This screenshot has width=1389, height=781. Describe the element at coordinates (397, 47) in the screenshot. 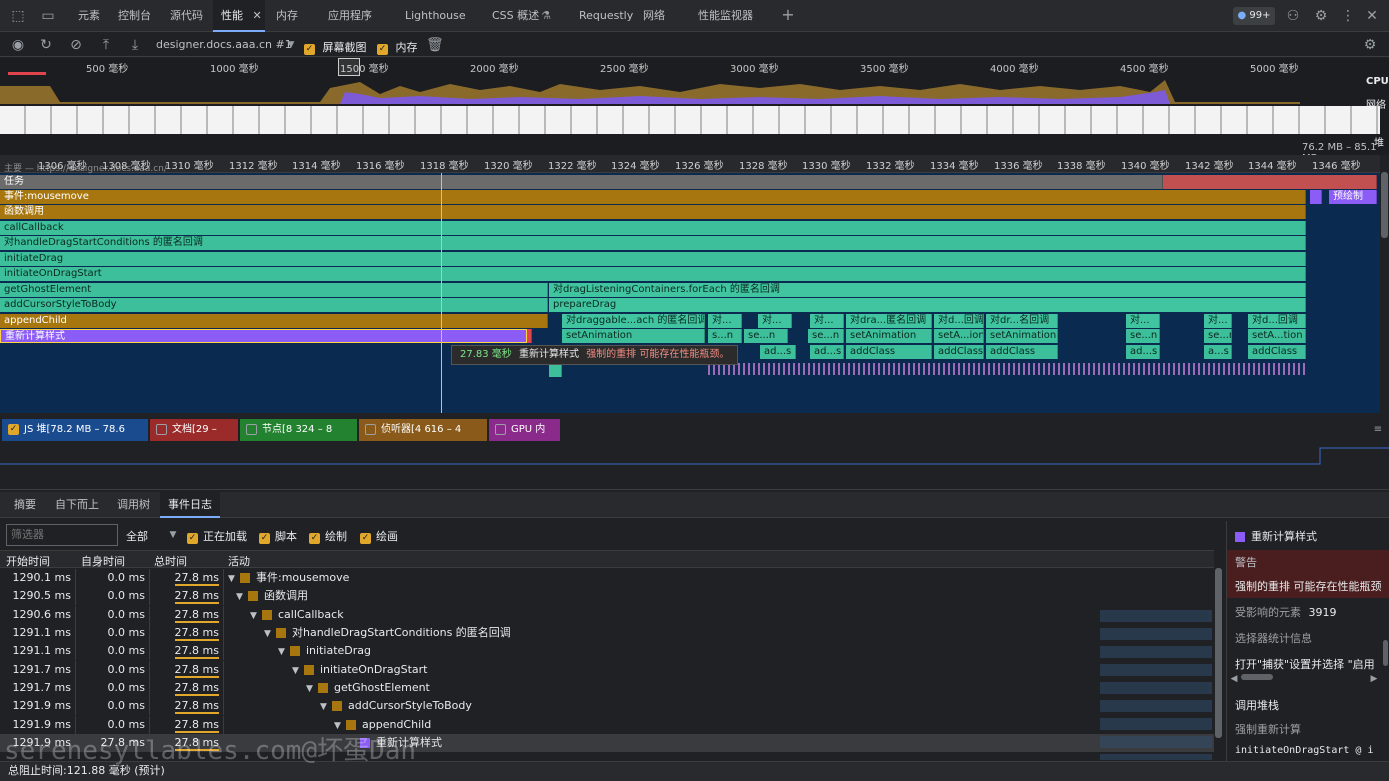

I see `memory-checkbox: ✓ 内存` at that location.